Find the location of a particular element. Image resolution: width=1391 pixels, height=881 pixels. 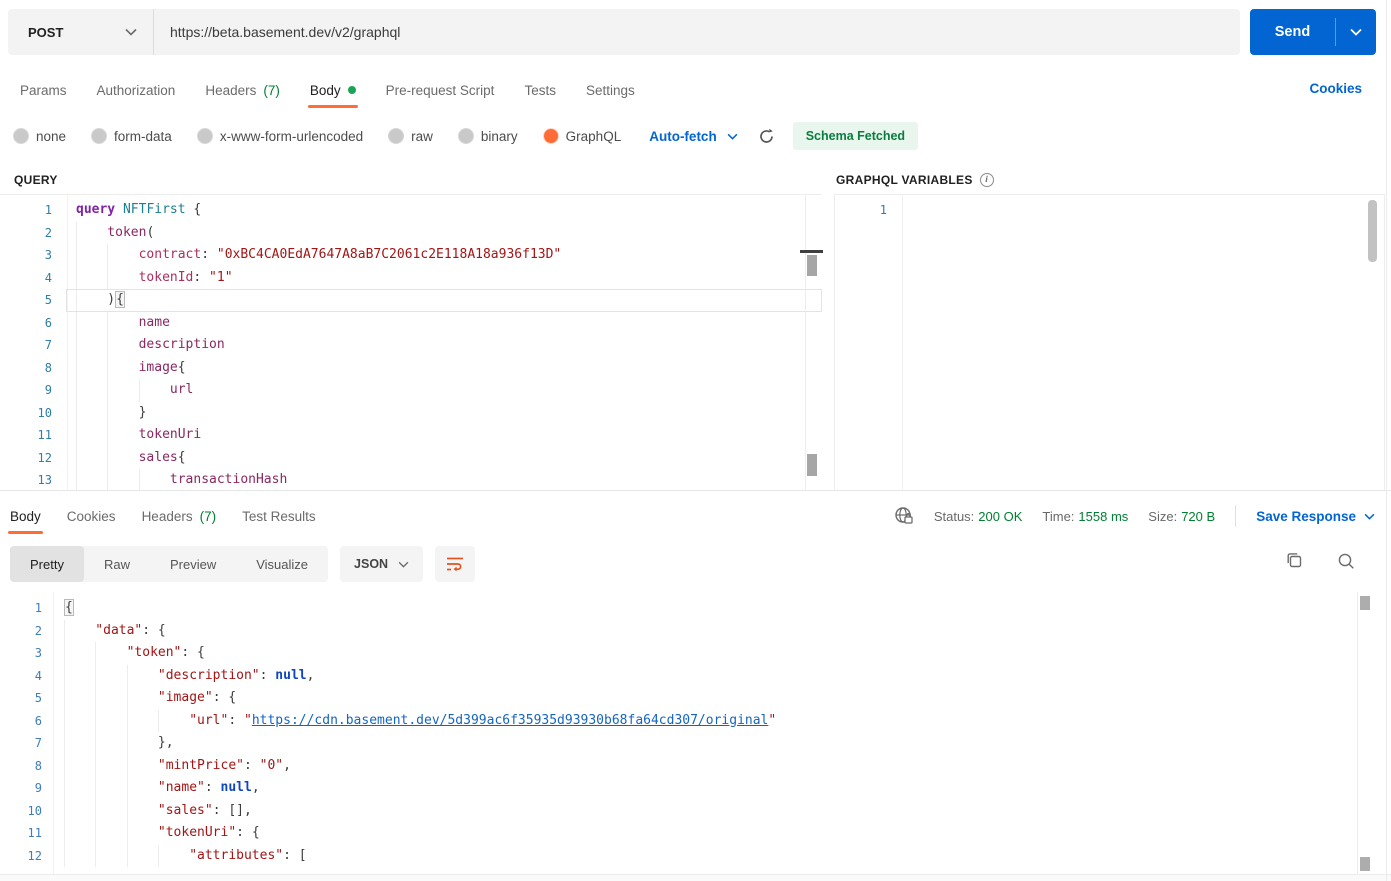

line-number: 12 is located at coordinates (34, 855).